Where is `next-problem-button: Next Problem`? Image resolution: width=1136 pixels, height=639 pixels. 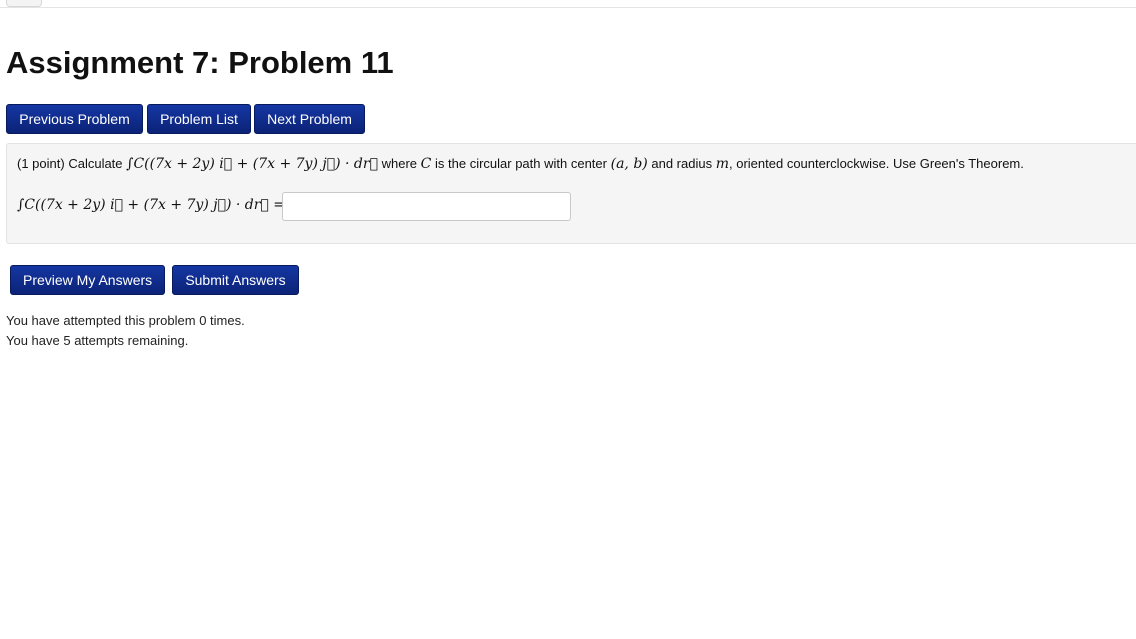
next-problem-button: Next Problem is located at coordinates (309, 119).